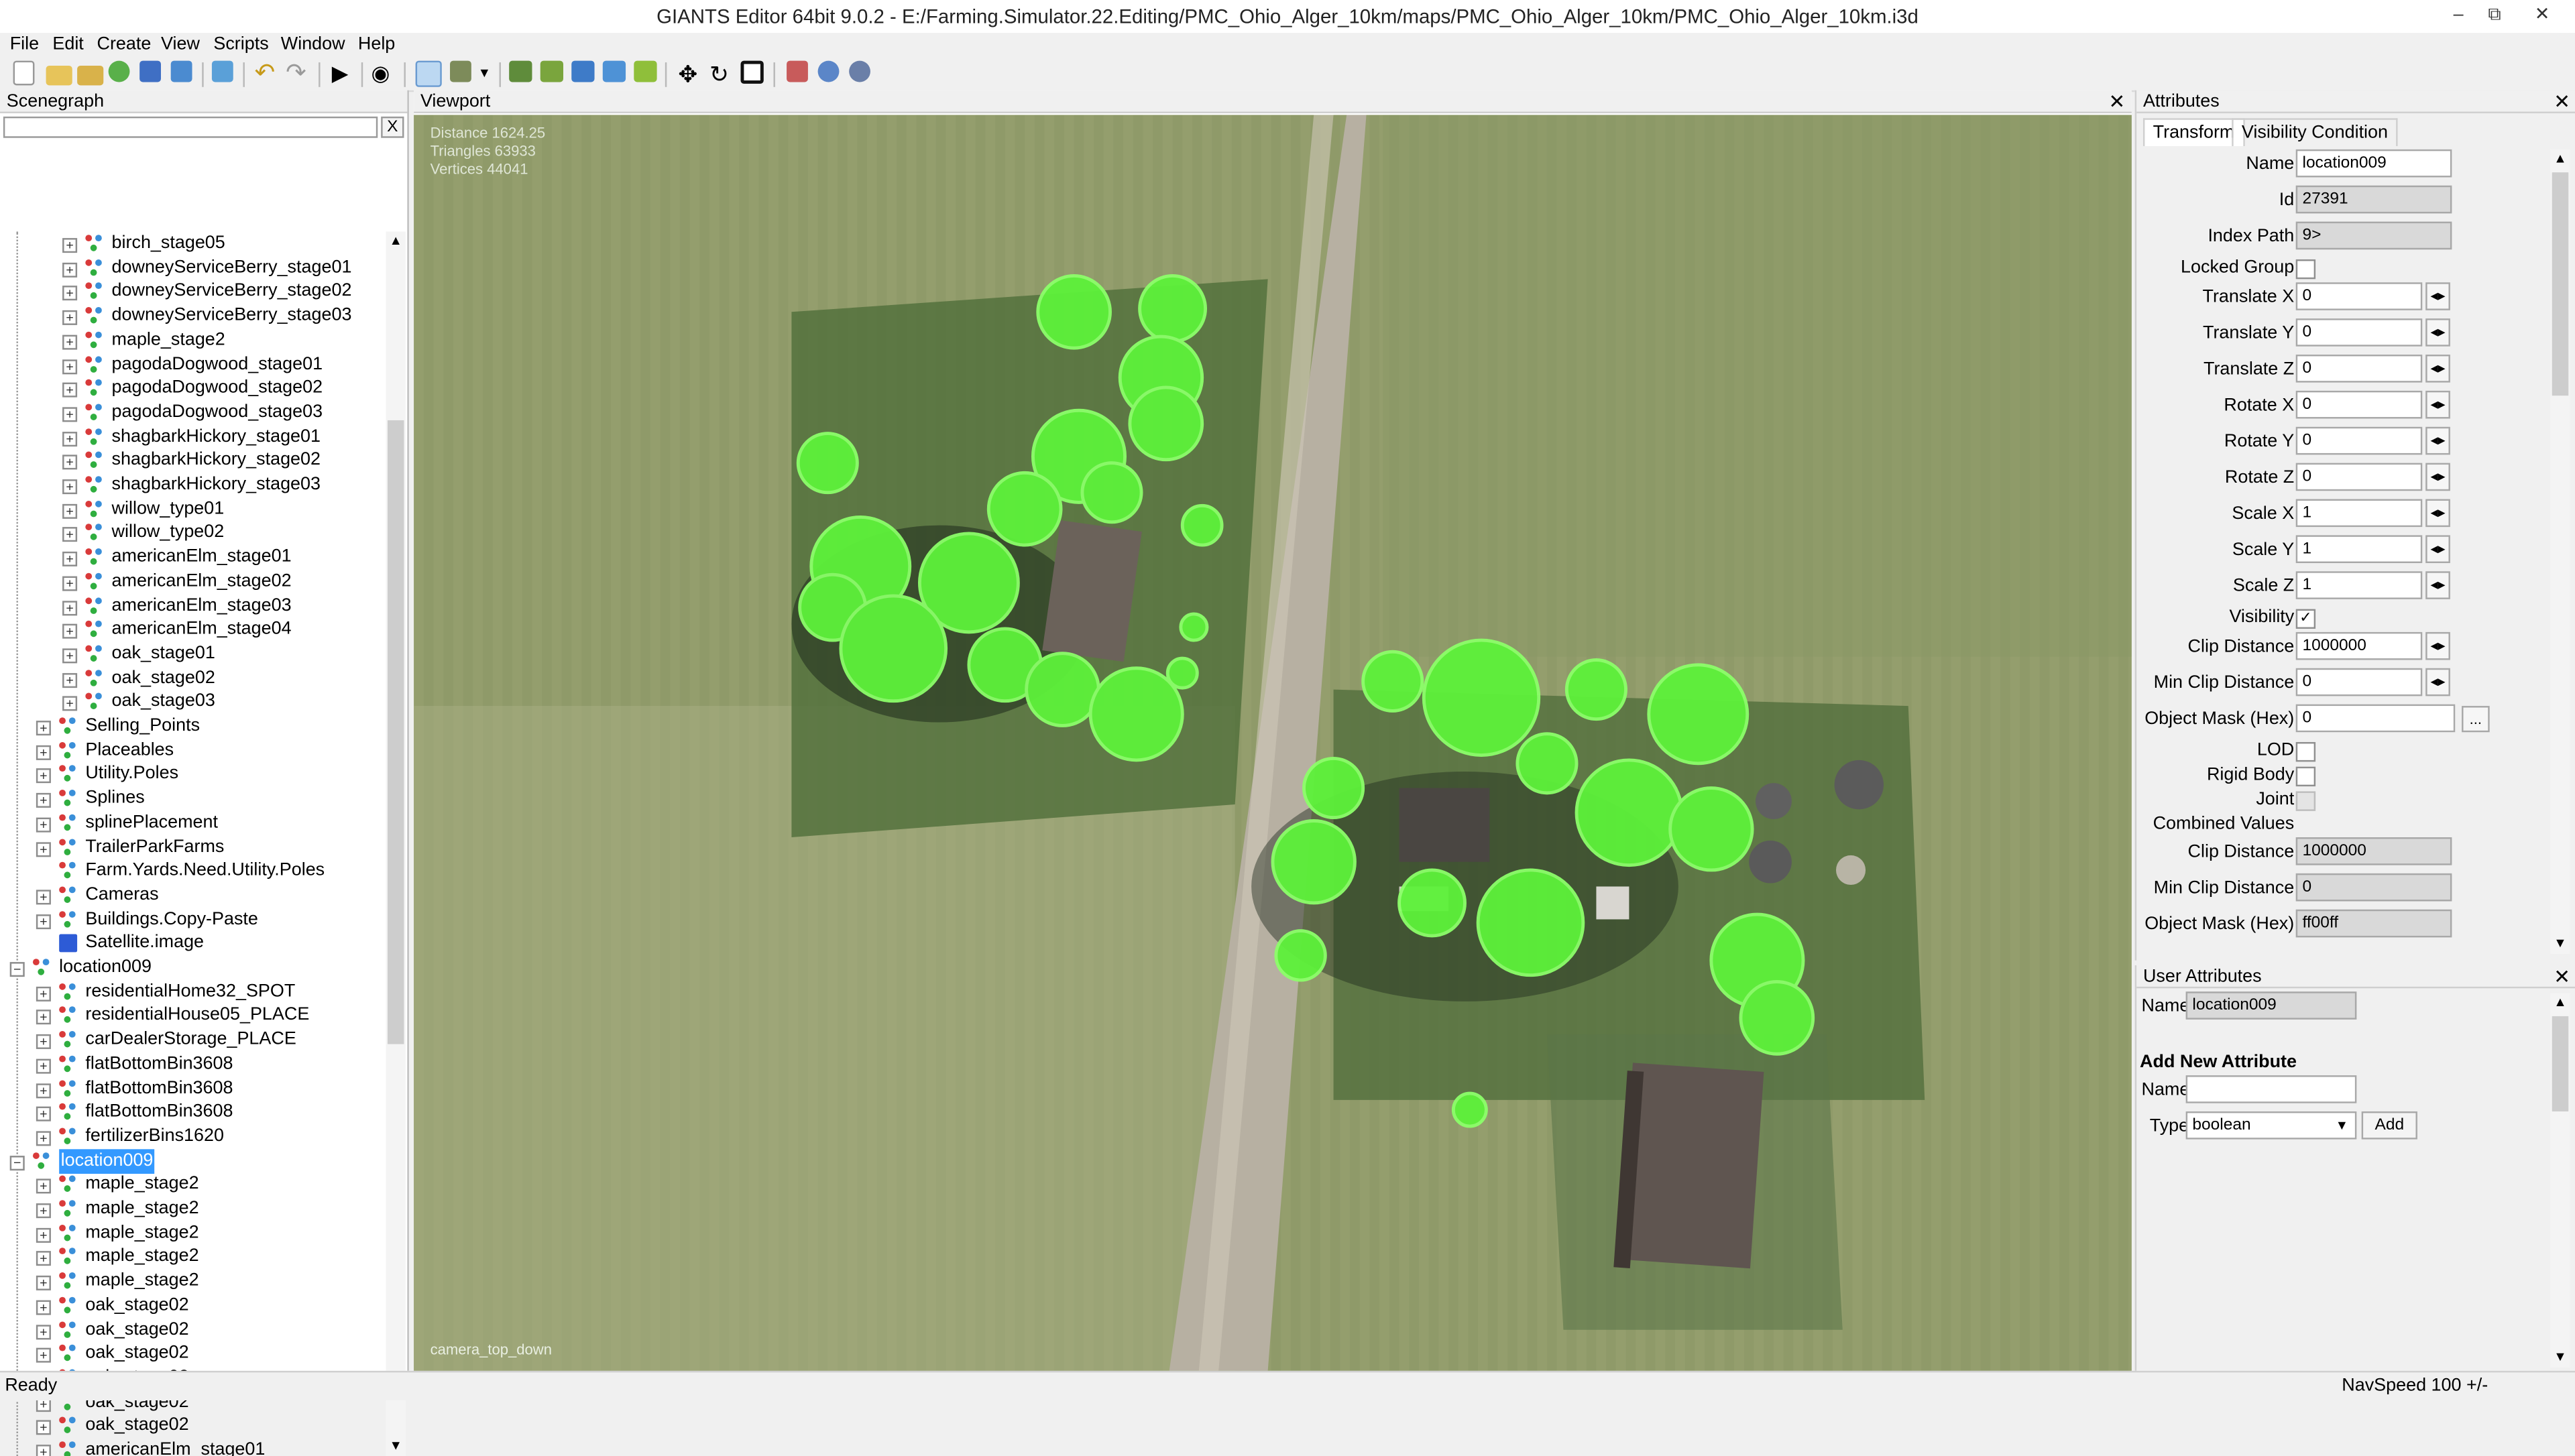  What do you see at coordinates (2437, 404) in the screenshot?
I see `rotate-x-stepper: ◂▸` at bounding box center [2437, 404].